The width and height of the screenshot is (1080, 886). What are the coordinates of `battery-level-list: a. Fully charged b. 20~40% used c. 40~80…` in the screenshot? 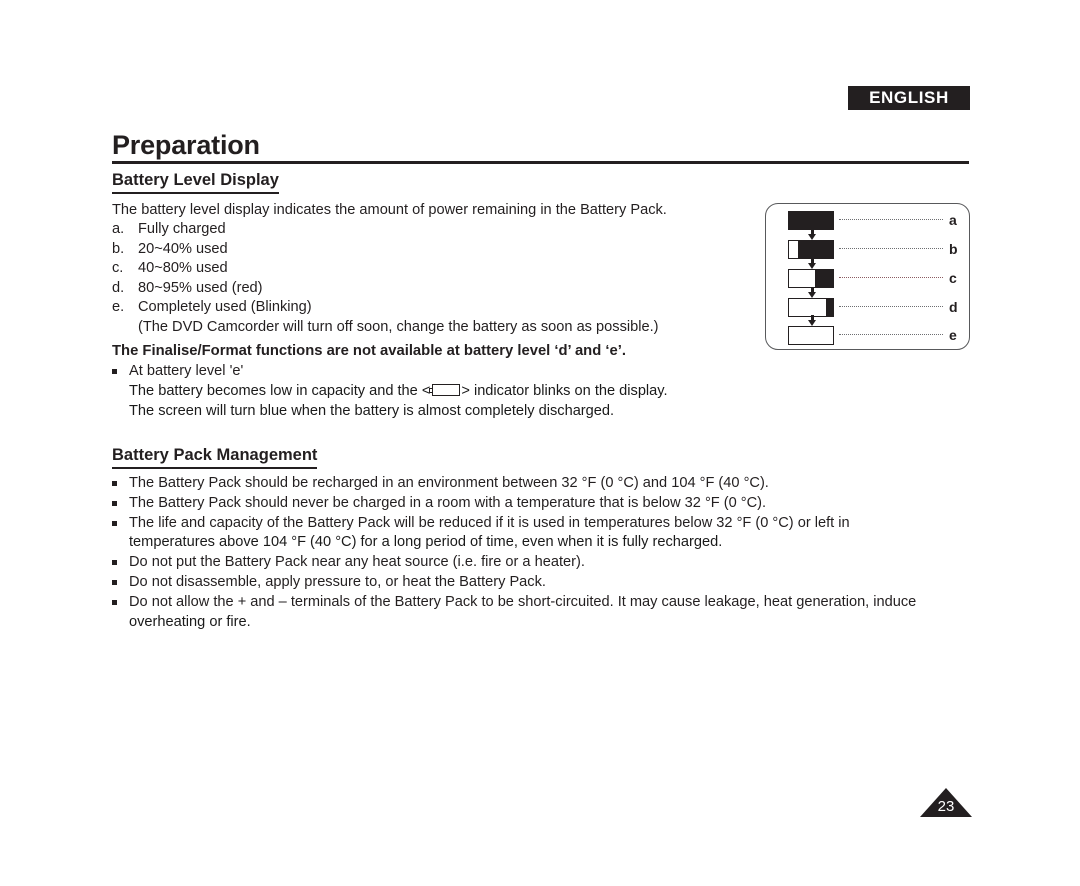 It's located at (432, 278).